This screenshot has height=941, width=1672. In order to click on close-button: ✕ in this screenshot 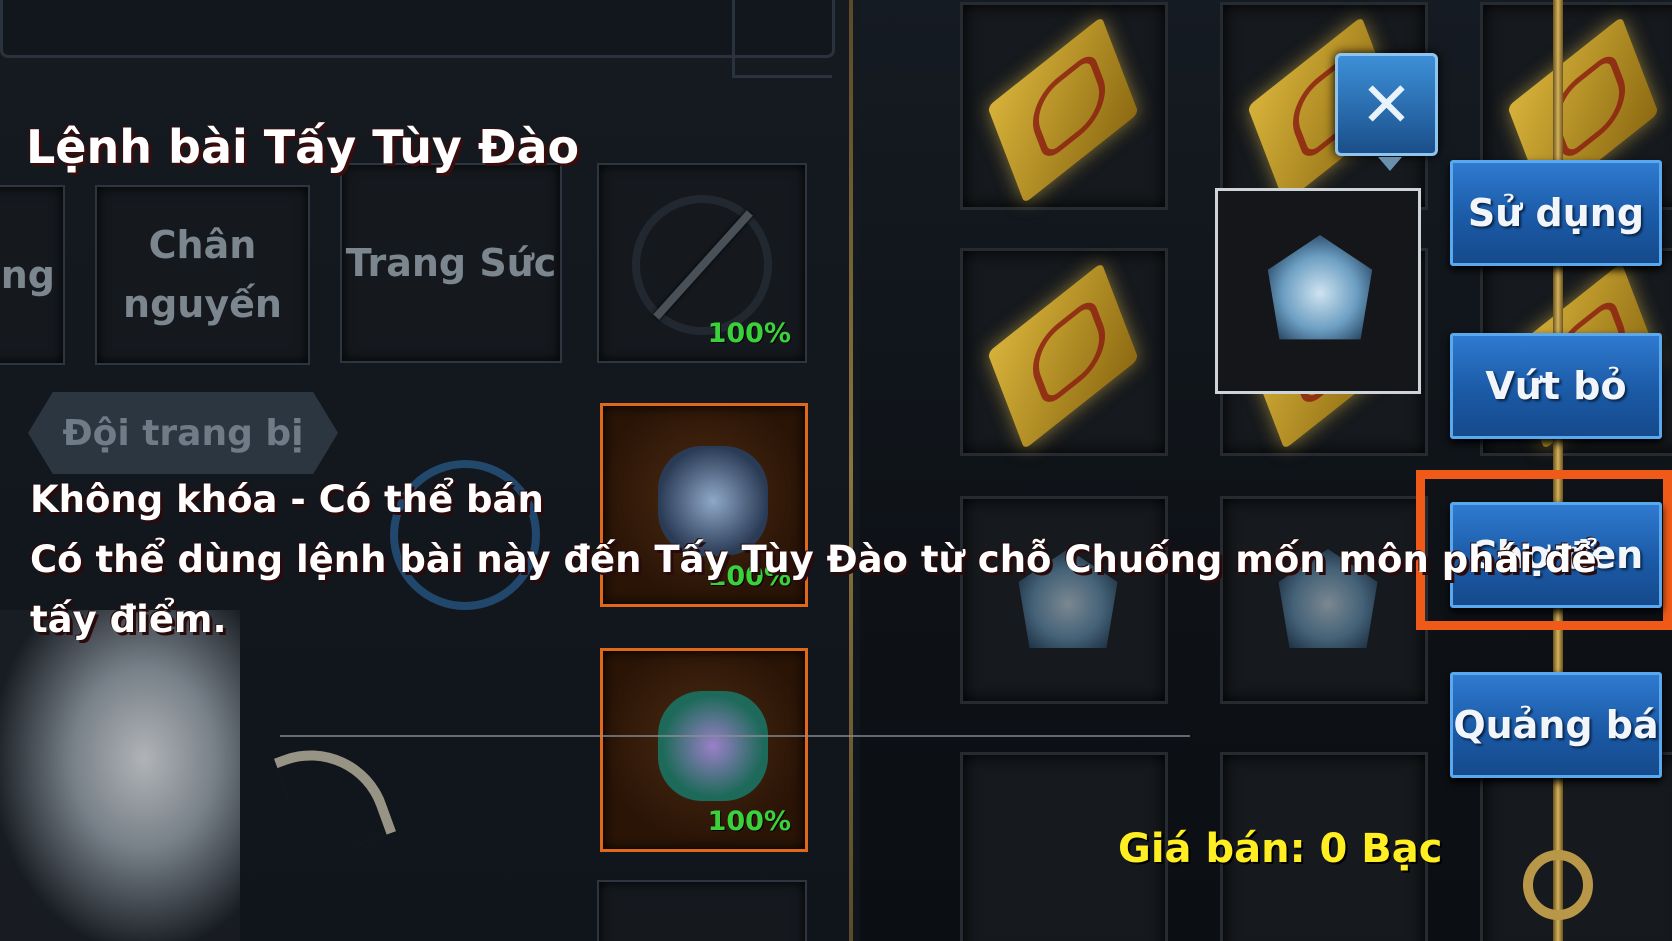, I will do `click(1386, 112)`.